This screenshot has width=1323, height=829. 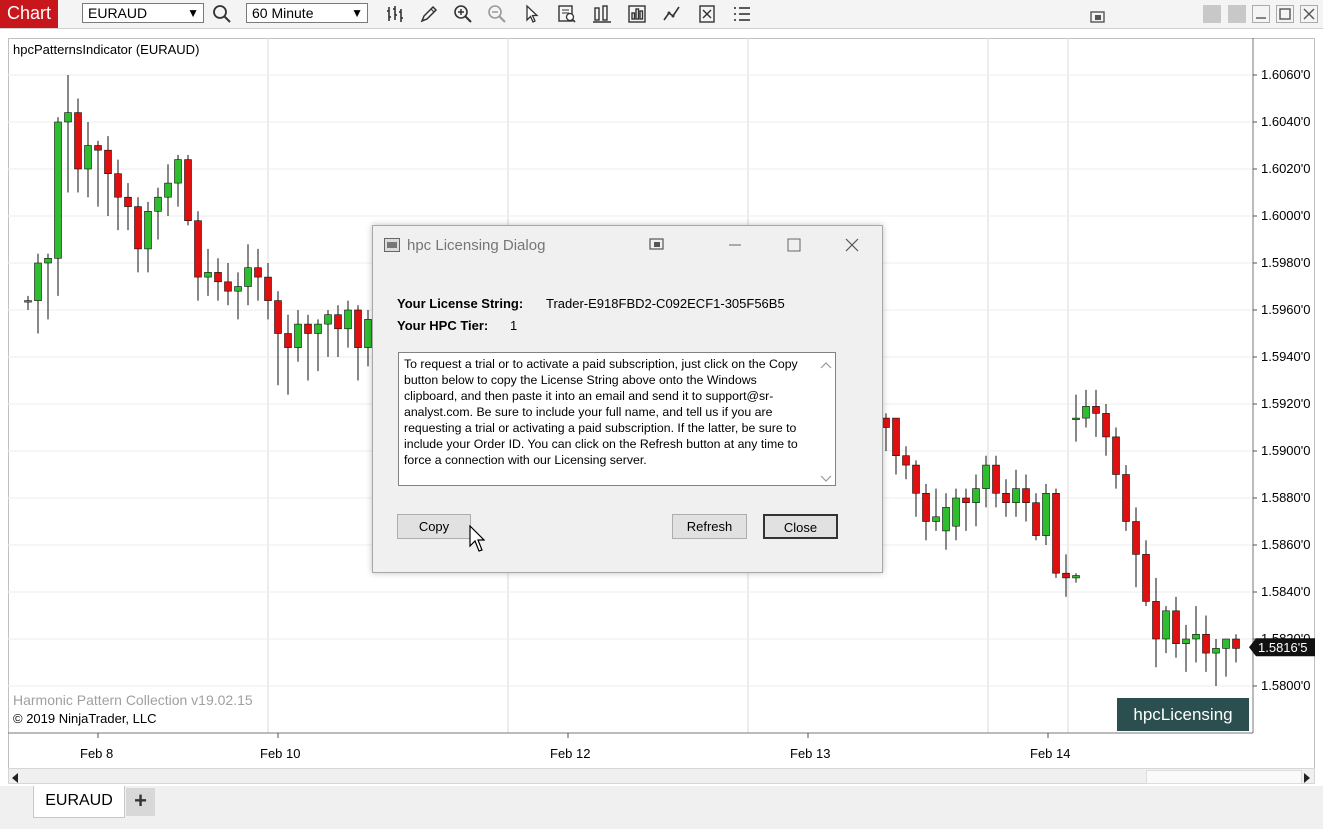 I want to click on chart-trader-icon, so click(x=672, y=14).